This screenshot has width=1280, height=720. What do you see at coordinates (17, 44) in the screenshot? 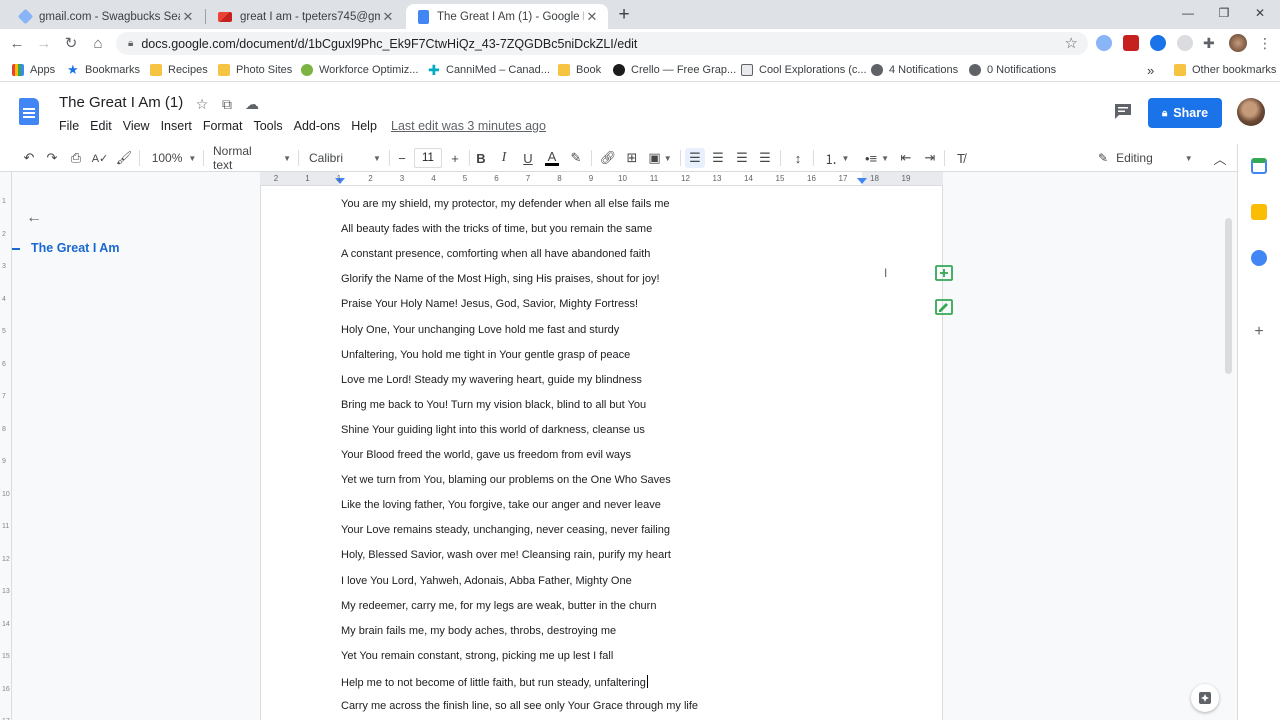
I see `back-icon: ←` at bounding box center [17, 44].